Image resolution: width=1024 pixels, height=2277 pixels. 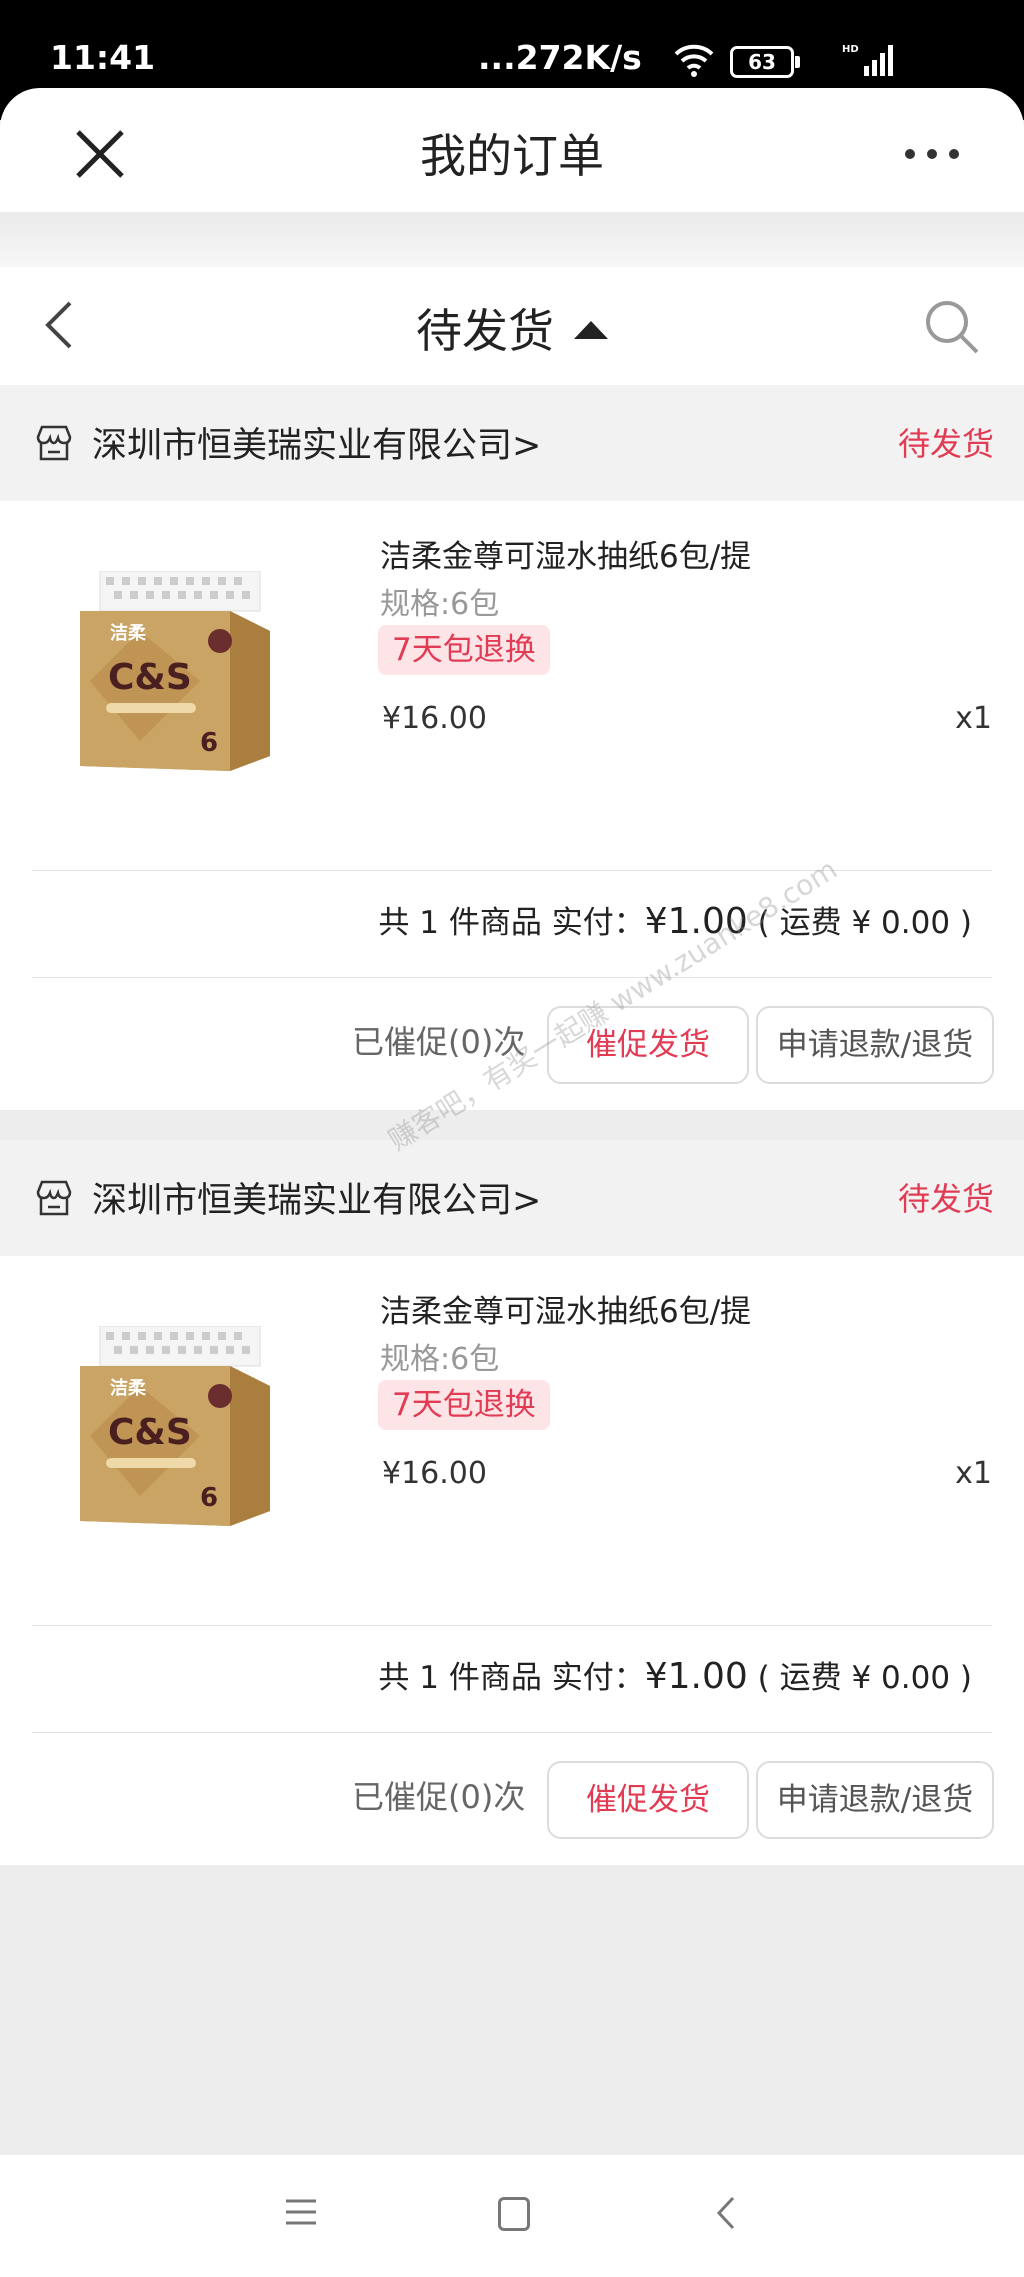 What do you see at coordinates (103, 57) in the screenshot?
I see `status-time: 11:41` at bounding box center [103, 57].